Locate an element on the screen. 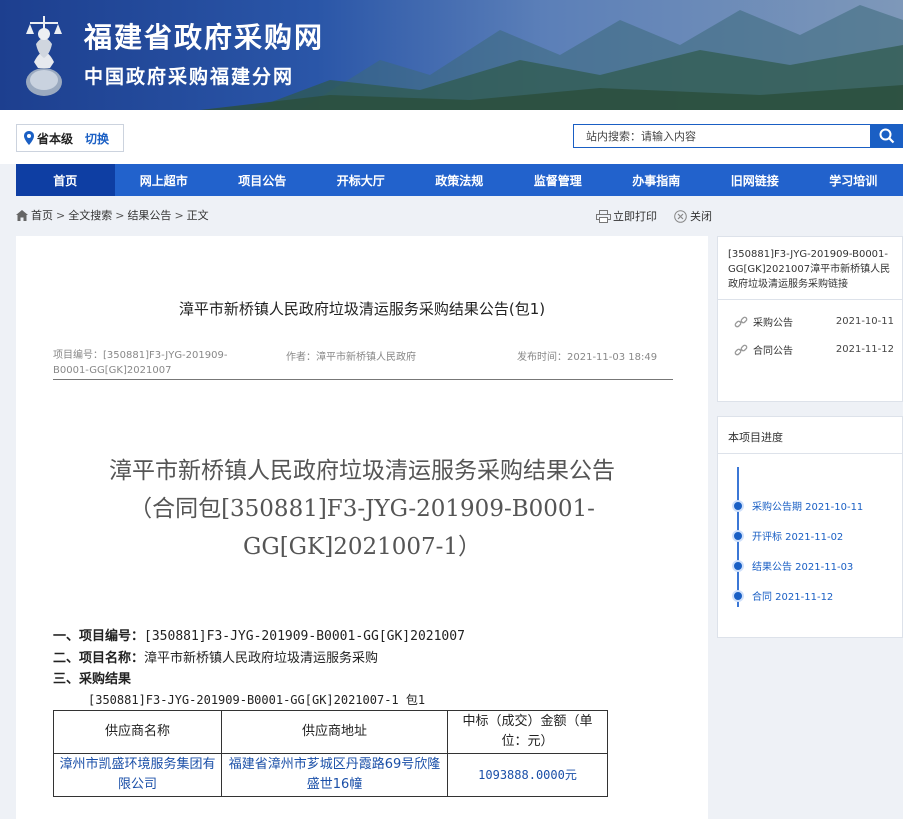 The width and height of the screenshot is (903, 819). progress-step-label: 结果公告 2021-11-03 is located at coordinates (803, 567).